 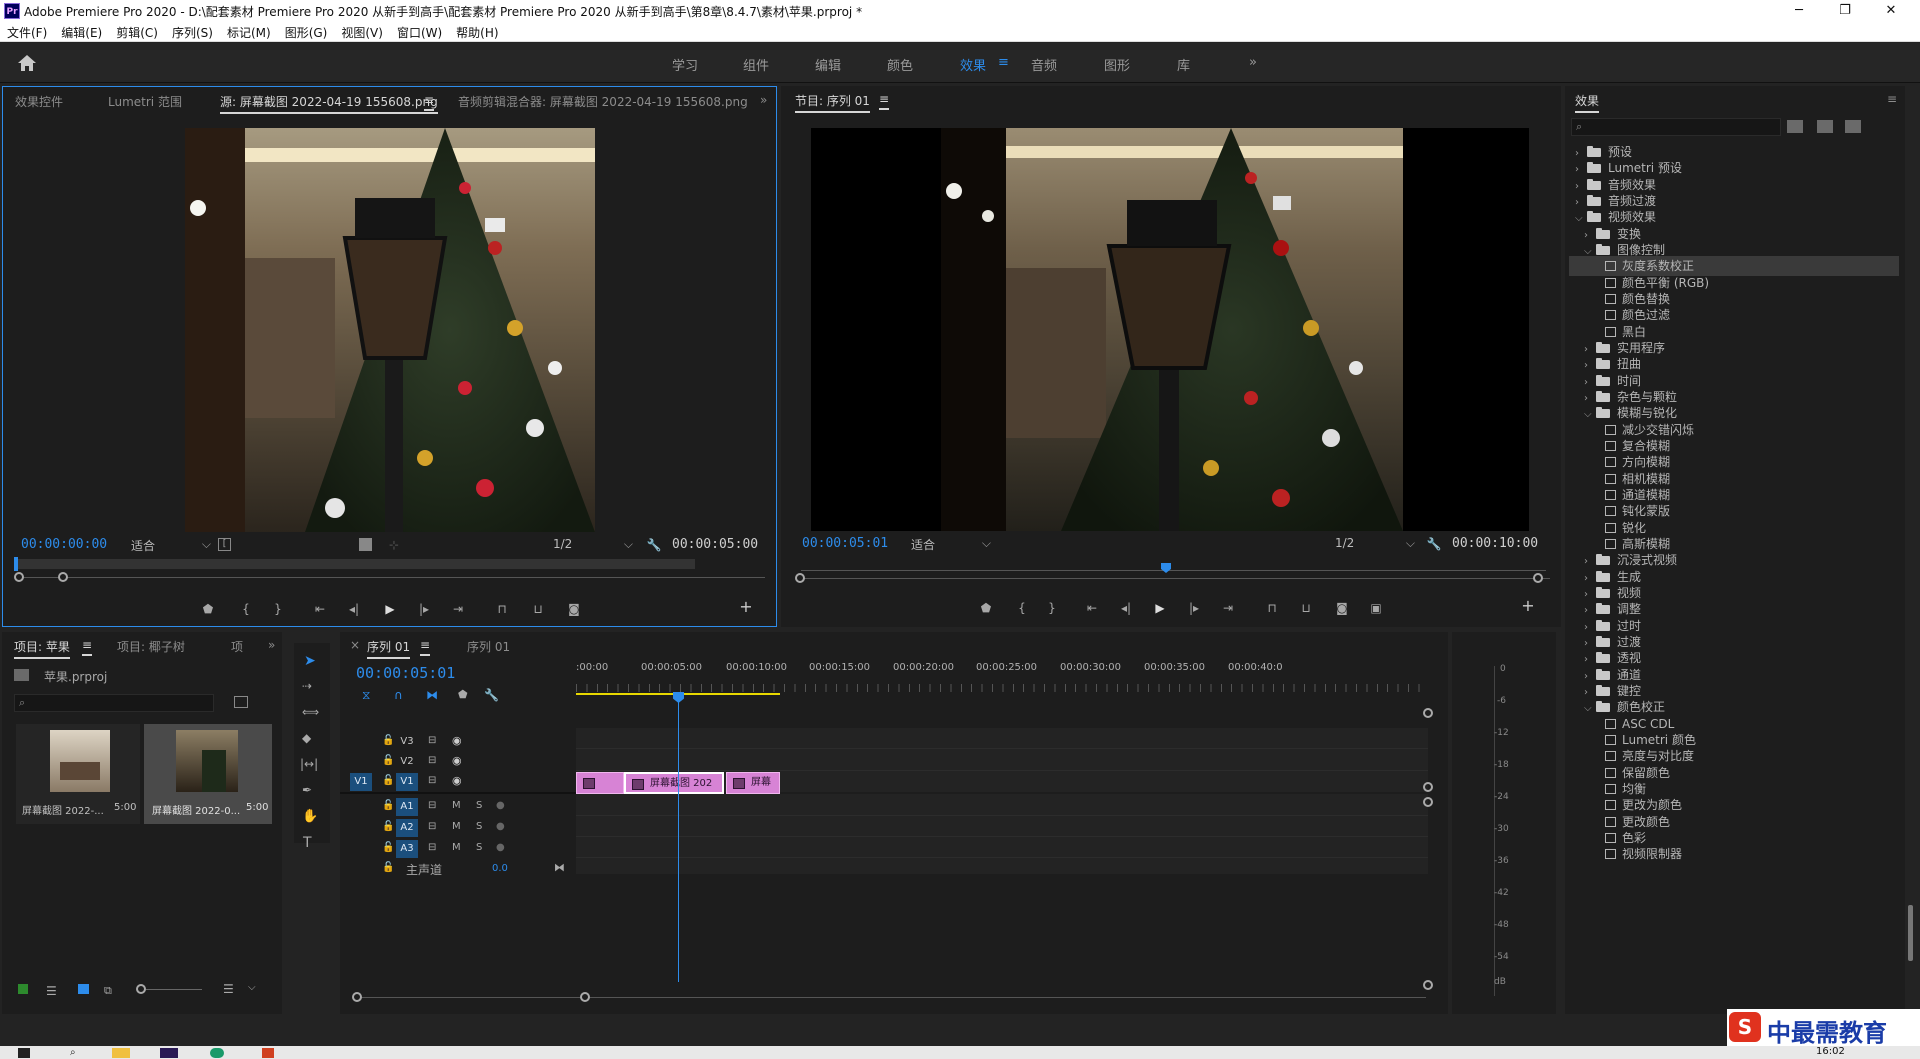 I want to click on menu-file: 文件(F), so click(x=27, y=31).